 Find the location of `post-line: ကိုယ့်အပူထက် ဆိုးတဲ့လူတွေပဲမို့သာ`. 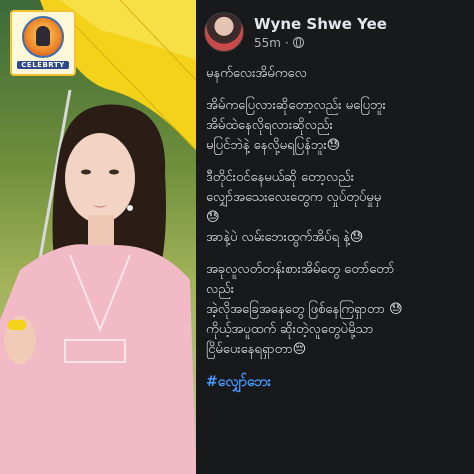

post-line: ကိုယ့်အပူထက် ဆိုးတဲ့လူတွေပဲမို့သာ is located at coordinates (290, 329).